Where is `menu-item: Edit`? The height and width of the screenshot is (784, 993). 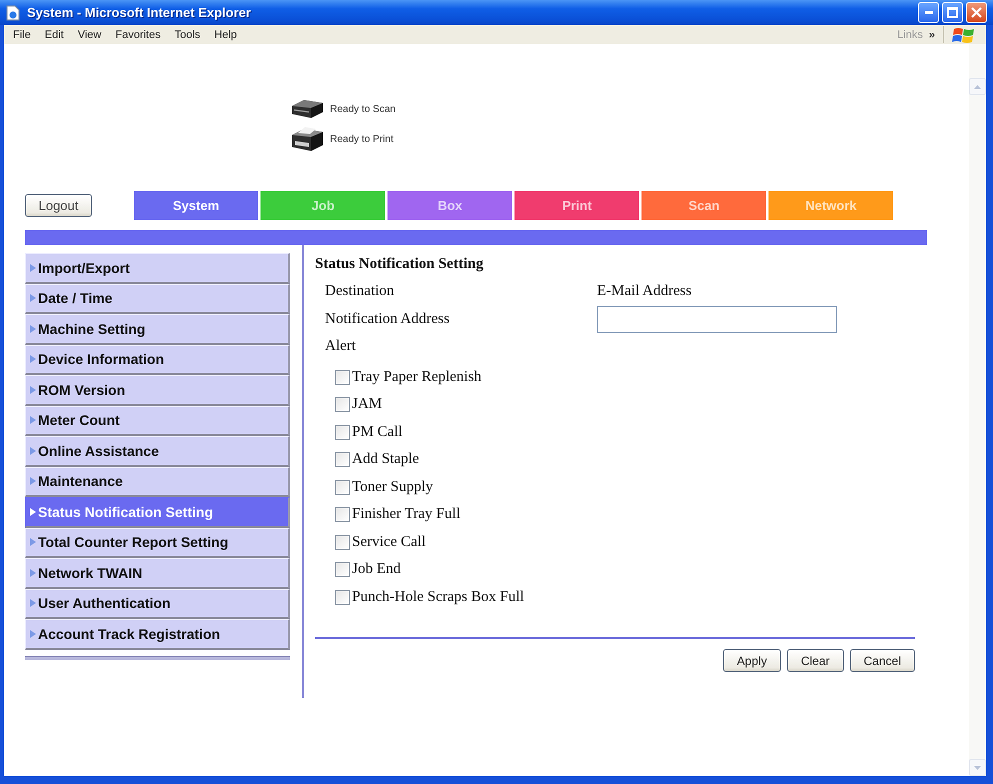 menu-item: Edit is located at coordinates (54, 34).